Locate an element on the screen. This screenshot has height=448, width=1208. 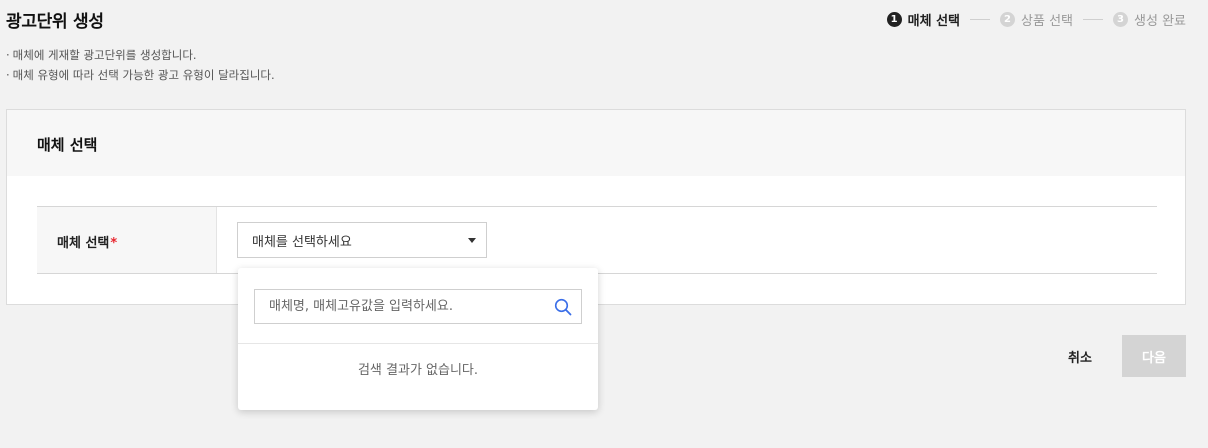
next-button: 다음 is located at coordinates (1154, 356).